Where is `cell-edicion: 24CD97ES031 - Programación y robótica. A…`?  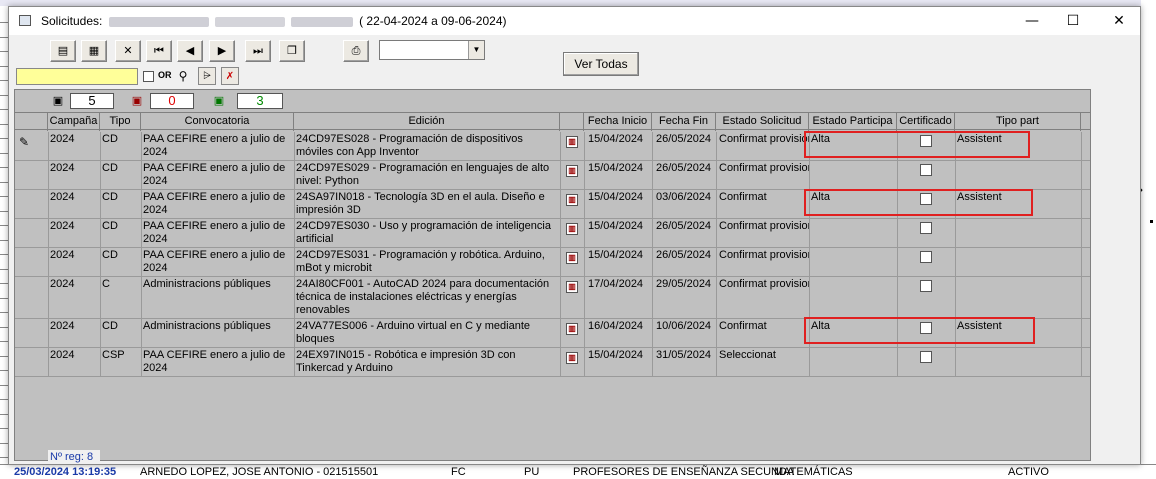
cell-edicion: 24CD97ES031 - Programación y robótica. A… is located at coordinates (427, 262).